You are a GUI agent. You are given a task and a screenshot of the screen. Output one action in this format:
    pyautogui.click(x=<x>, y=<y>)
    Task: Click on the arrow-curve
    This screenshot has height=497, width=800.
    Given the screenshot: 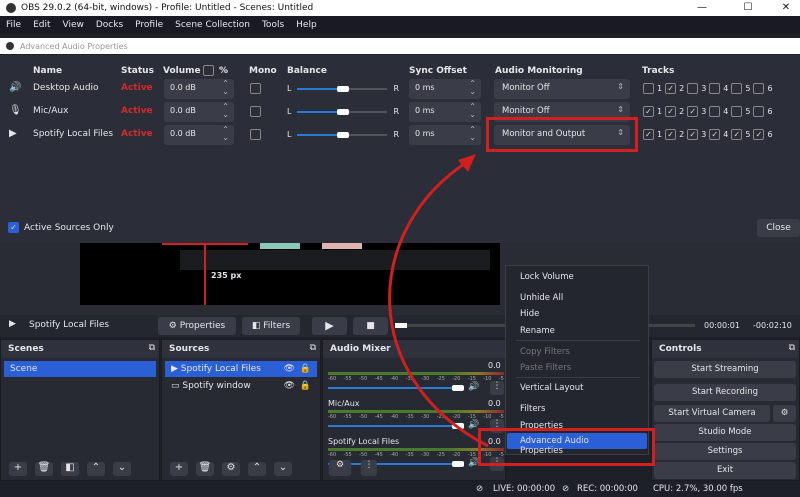 What is the action you would take?
    pyautogui.click(x=438, y=303)
    